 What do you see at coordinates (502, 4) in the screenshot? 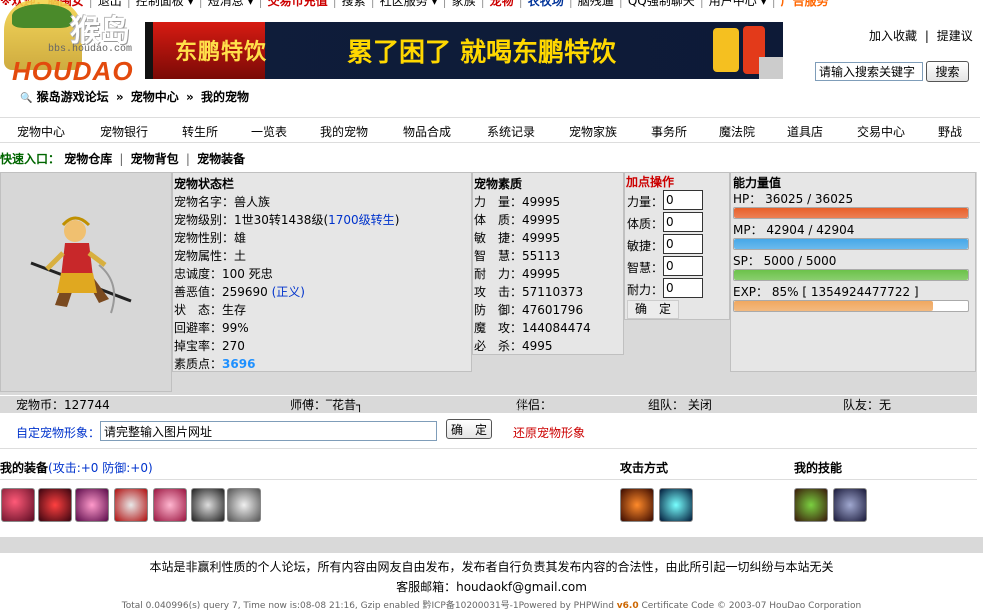
I see `top-nav-item: 宠物` at bounding box center [502, 4].